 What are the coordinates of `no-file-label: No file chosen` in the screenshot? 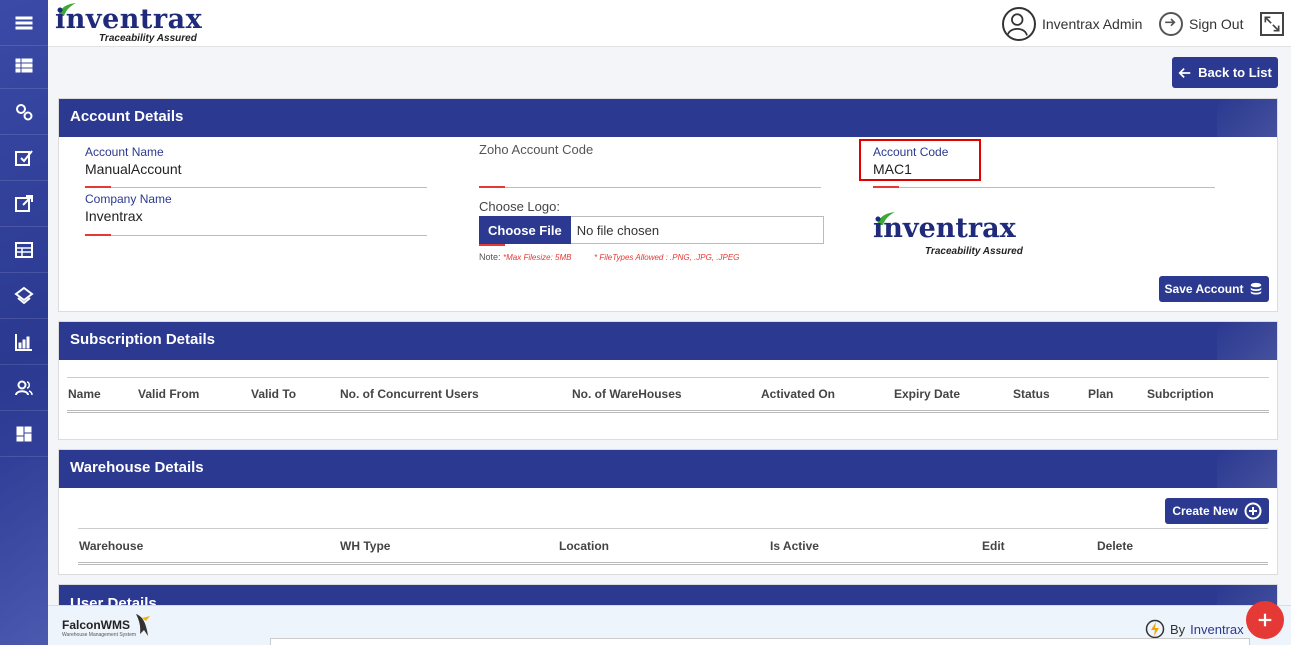 It's located at (618, 230).